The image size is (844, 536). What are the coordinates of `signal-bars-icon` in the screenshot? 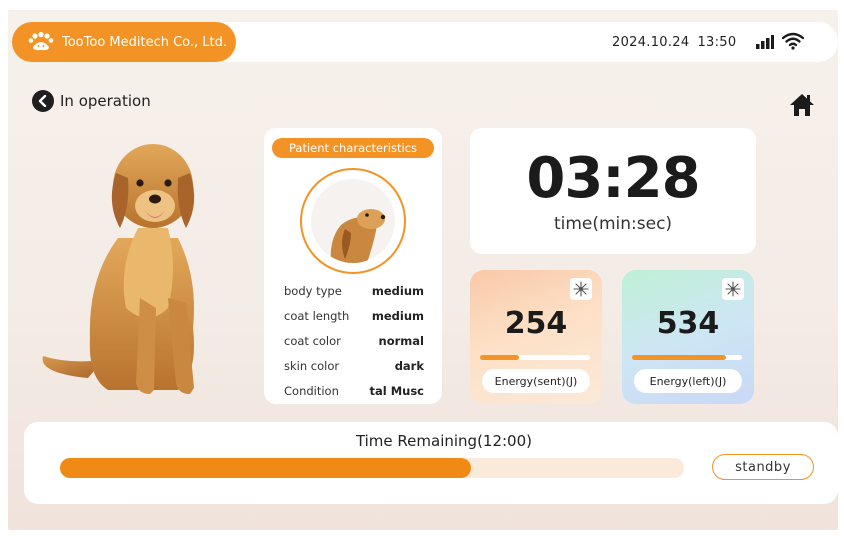 It's located at (765, 42).